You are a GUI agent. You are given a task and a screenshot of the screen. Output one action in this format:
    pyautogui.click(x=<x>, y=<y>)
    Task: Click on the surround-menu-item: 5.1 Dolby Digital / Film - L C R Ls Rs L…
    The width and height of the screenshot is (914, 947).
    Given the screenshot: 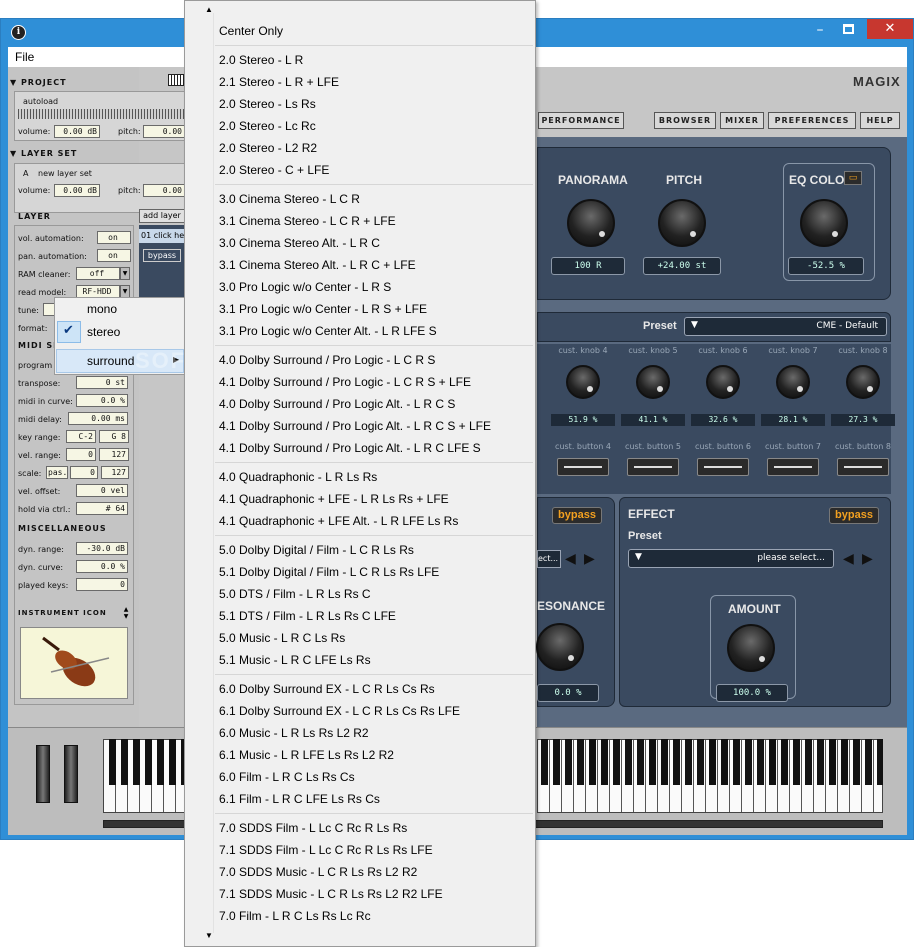 What is the action you would take?
    pyautogui.click(x=329, y=572)
    